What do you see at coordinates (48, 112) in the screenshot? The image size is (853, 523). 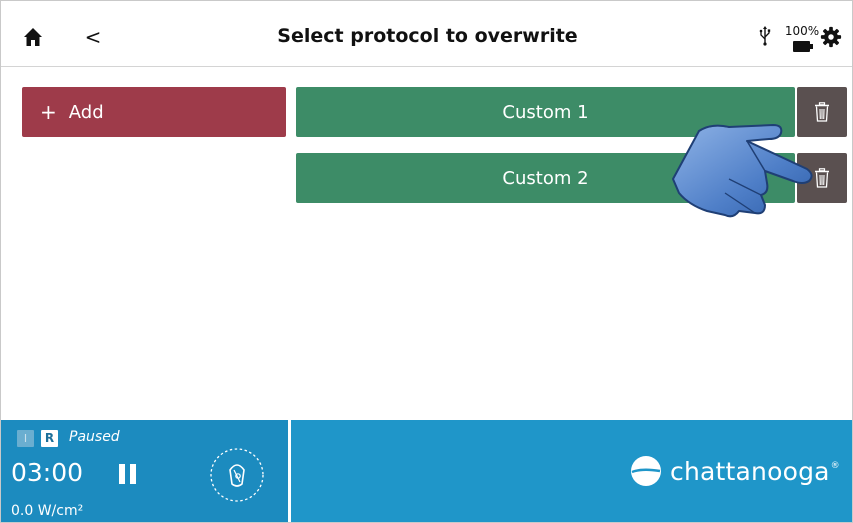 I see `plus-icon: +` at bounding box center [48, 112].